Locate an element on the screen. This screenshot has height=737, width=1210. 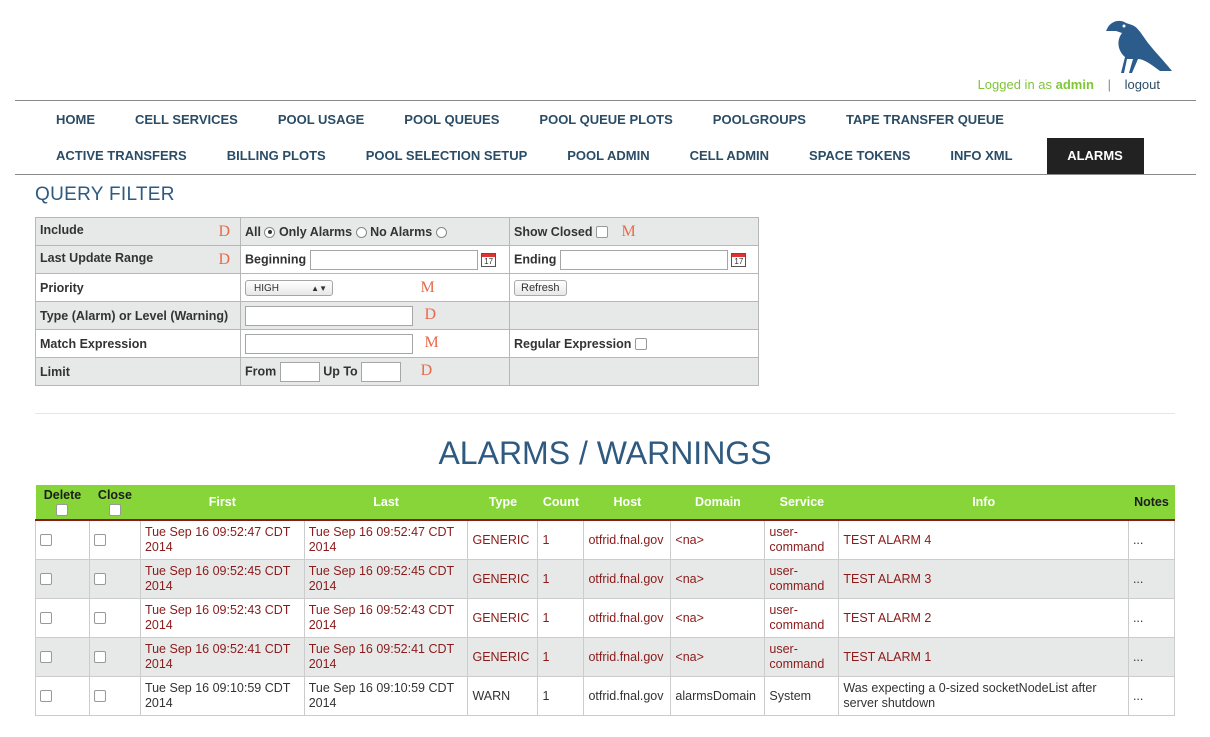
regex-checkbox is located at coordinates (640, 344).